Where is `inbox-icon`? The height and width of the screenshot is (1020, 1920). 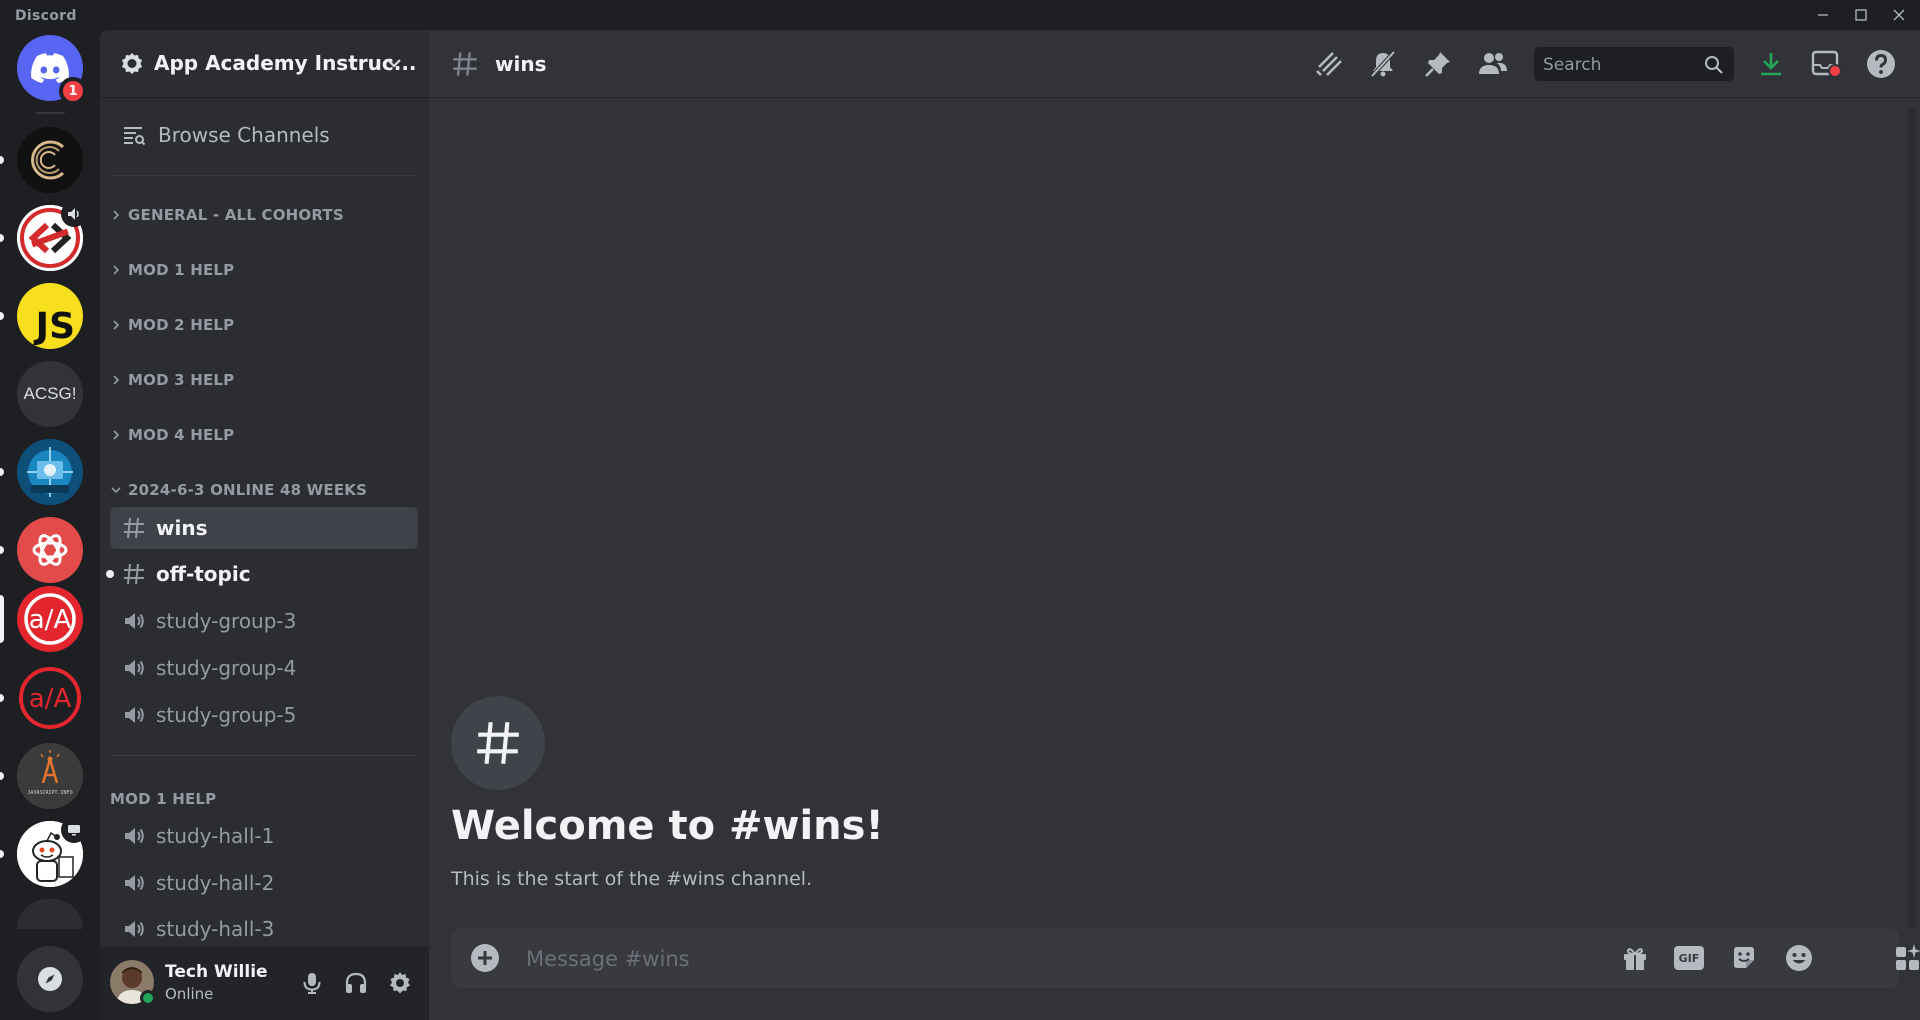 inbox-icon is located at coordinates (1826, 64).